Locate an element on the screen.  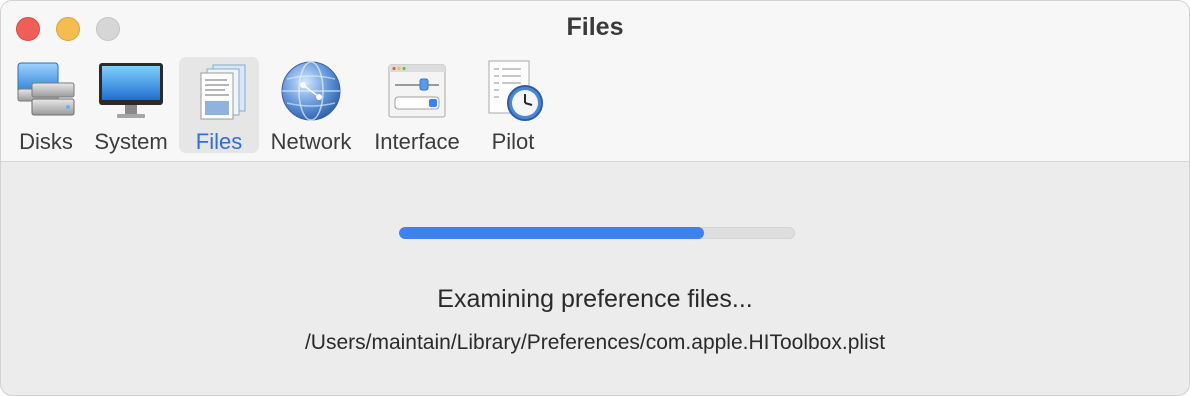
window-title: Files is located at coordinates (595, 27).